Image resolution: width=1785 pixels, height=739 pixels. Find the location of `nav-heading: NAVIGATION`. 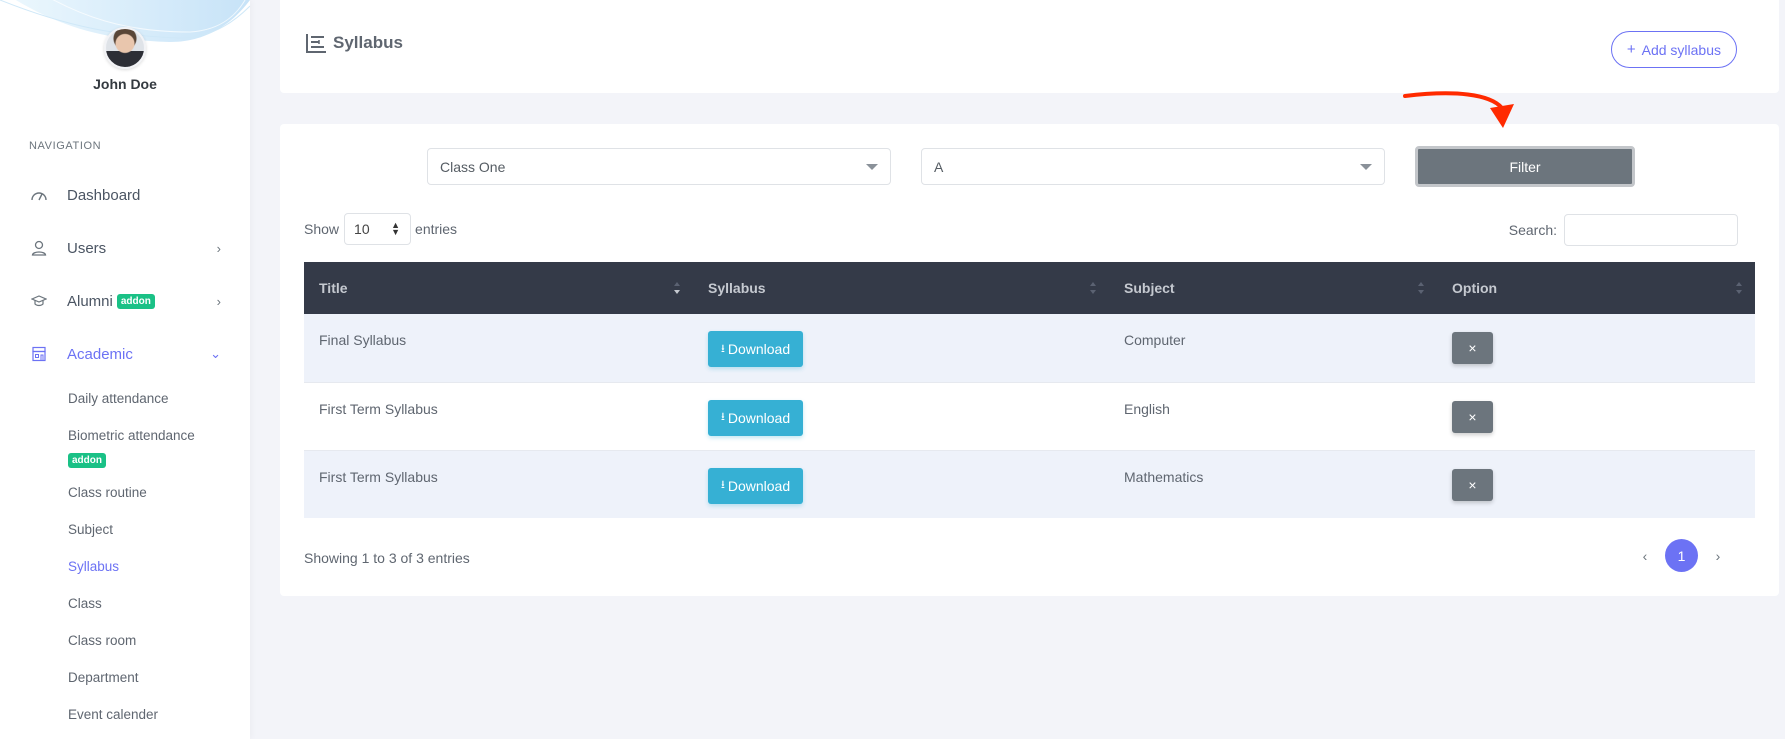

nav-heading: NAVIGATION is located at coordinates (65, 146).